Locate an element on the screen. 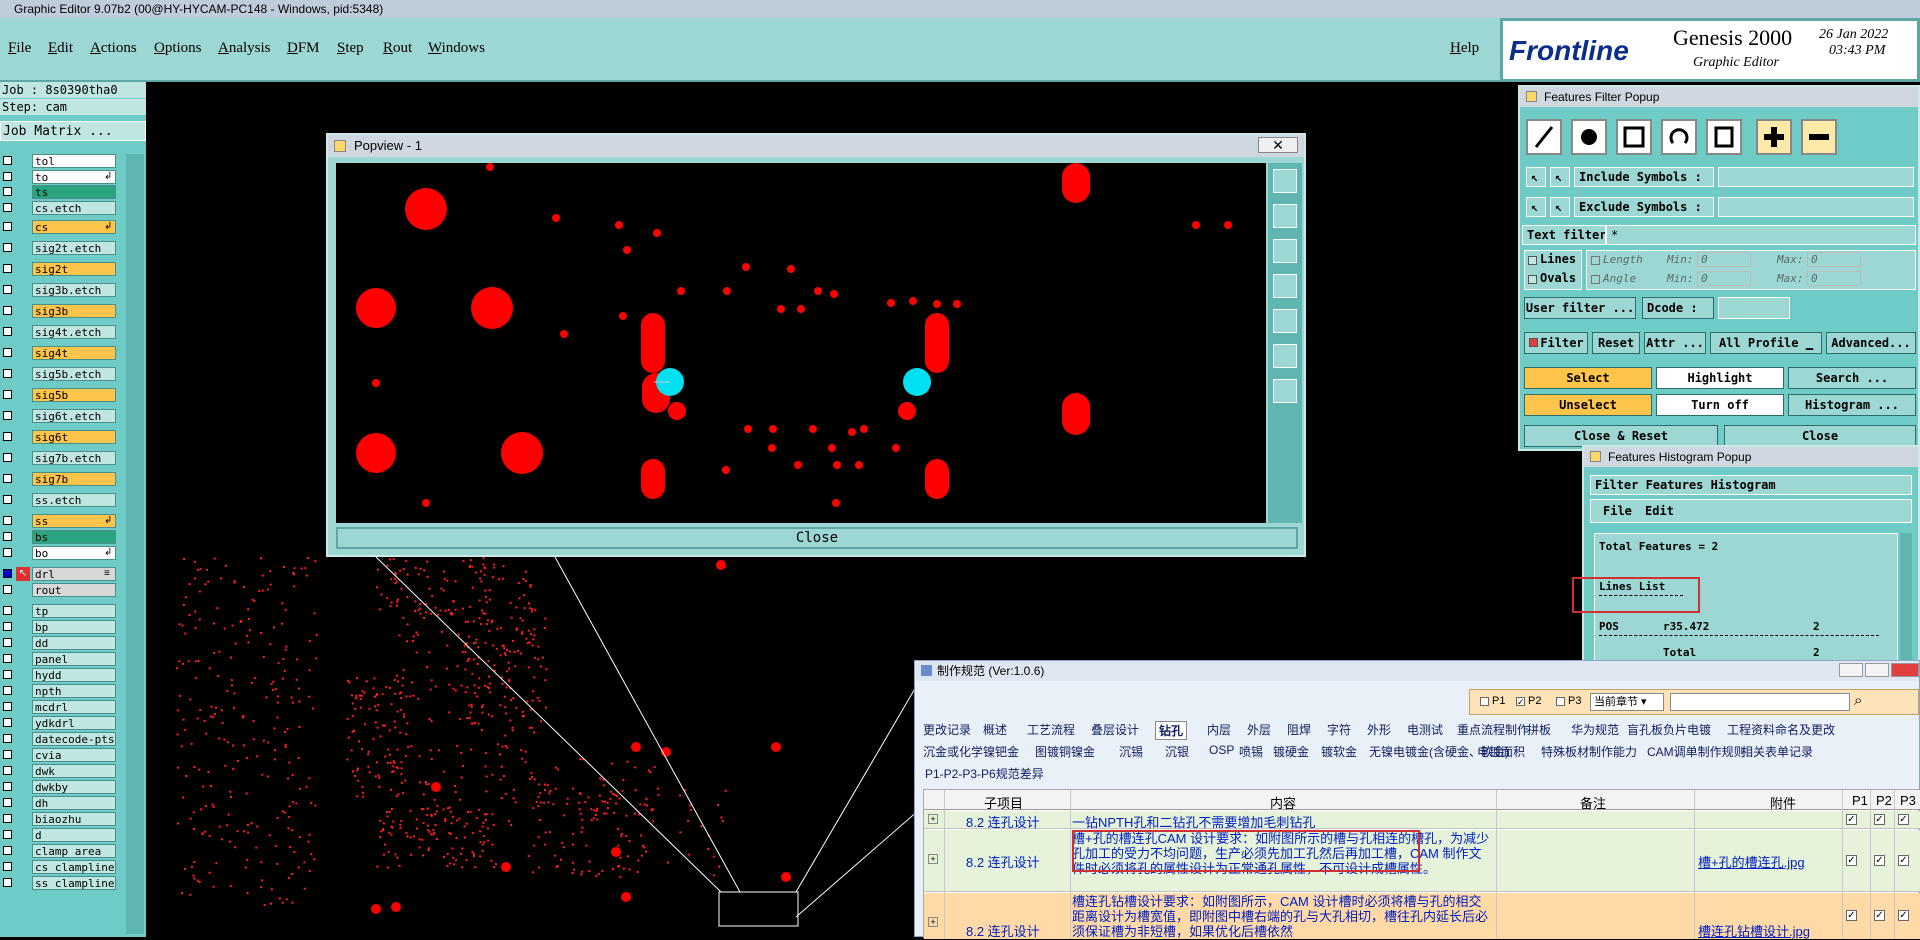 Image resolution: width=1920 pixels, height=940 pixels. select-button: Select is located at coordinates (1588, 378).